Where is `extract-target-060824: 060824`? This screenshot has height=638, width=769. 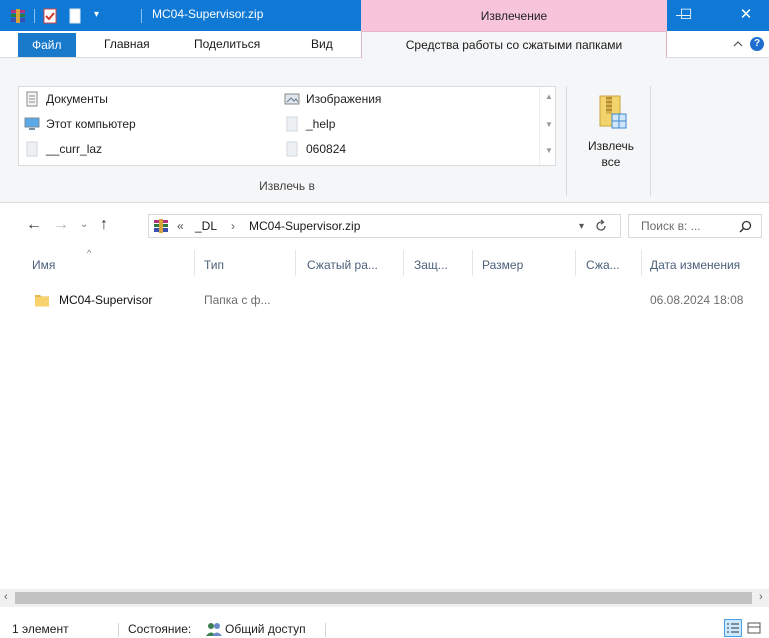 extract-target-060824: 060824 is located at coordinates (315, 149).